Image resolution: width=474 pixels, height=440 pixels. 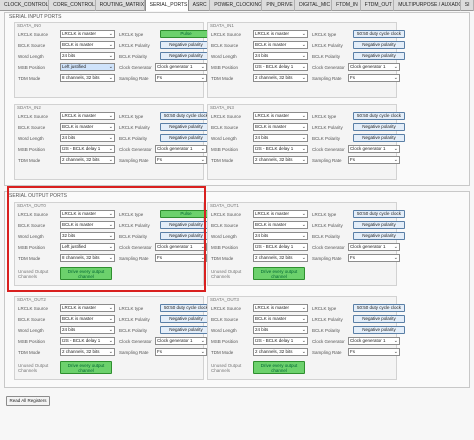 What do you see at coordinates (166, 5) in the screenshot?
I see `tab-serial-ports: SERIAL_PORTS` at bounding box center [166, 5].